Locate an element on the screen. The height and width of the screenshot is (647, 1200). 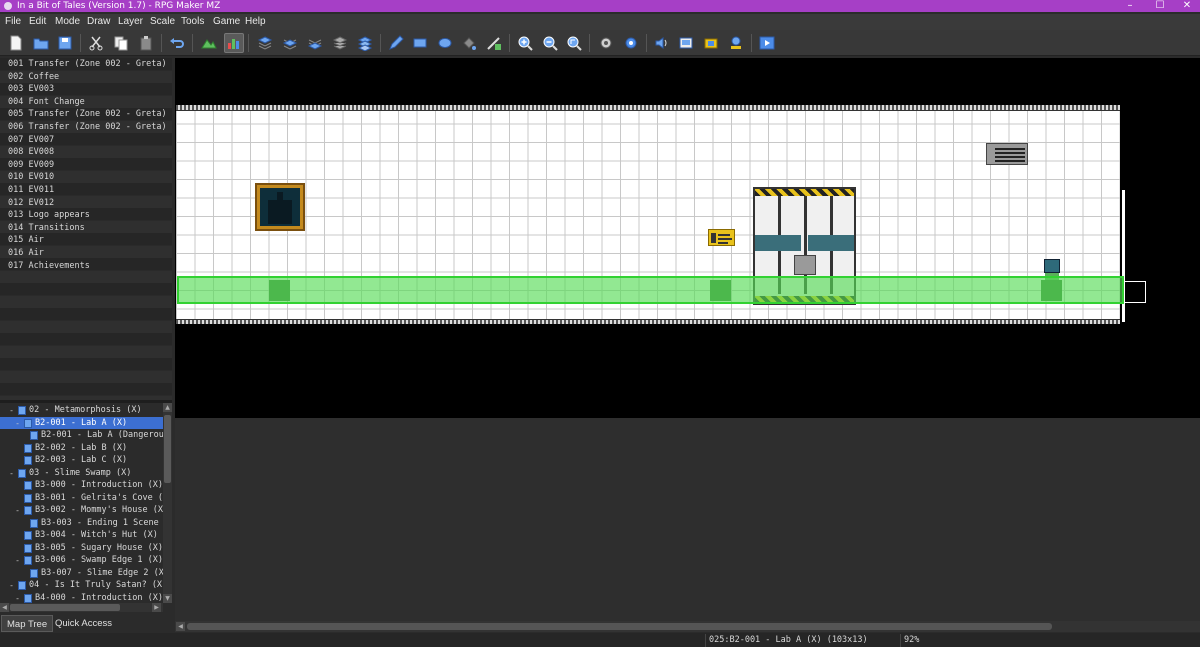
map-tree-item: B3-000 - Introduction (X) is located at coordinates (81, 485).